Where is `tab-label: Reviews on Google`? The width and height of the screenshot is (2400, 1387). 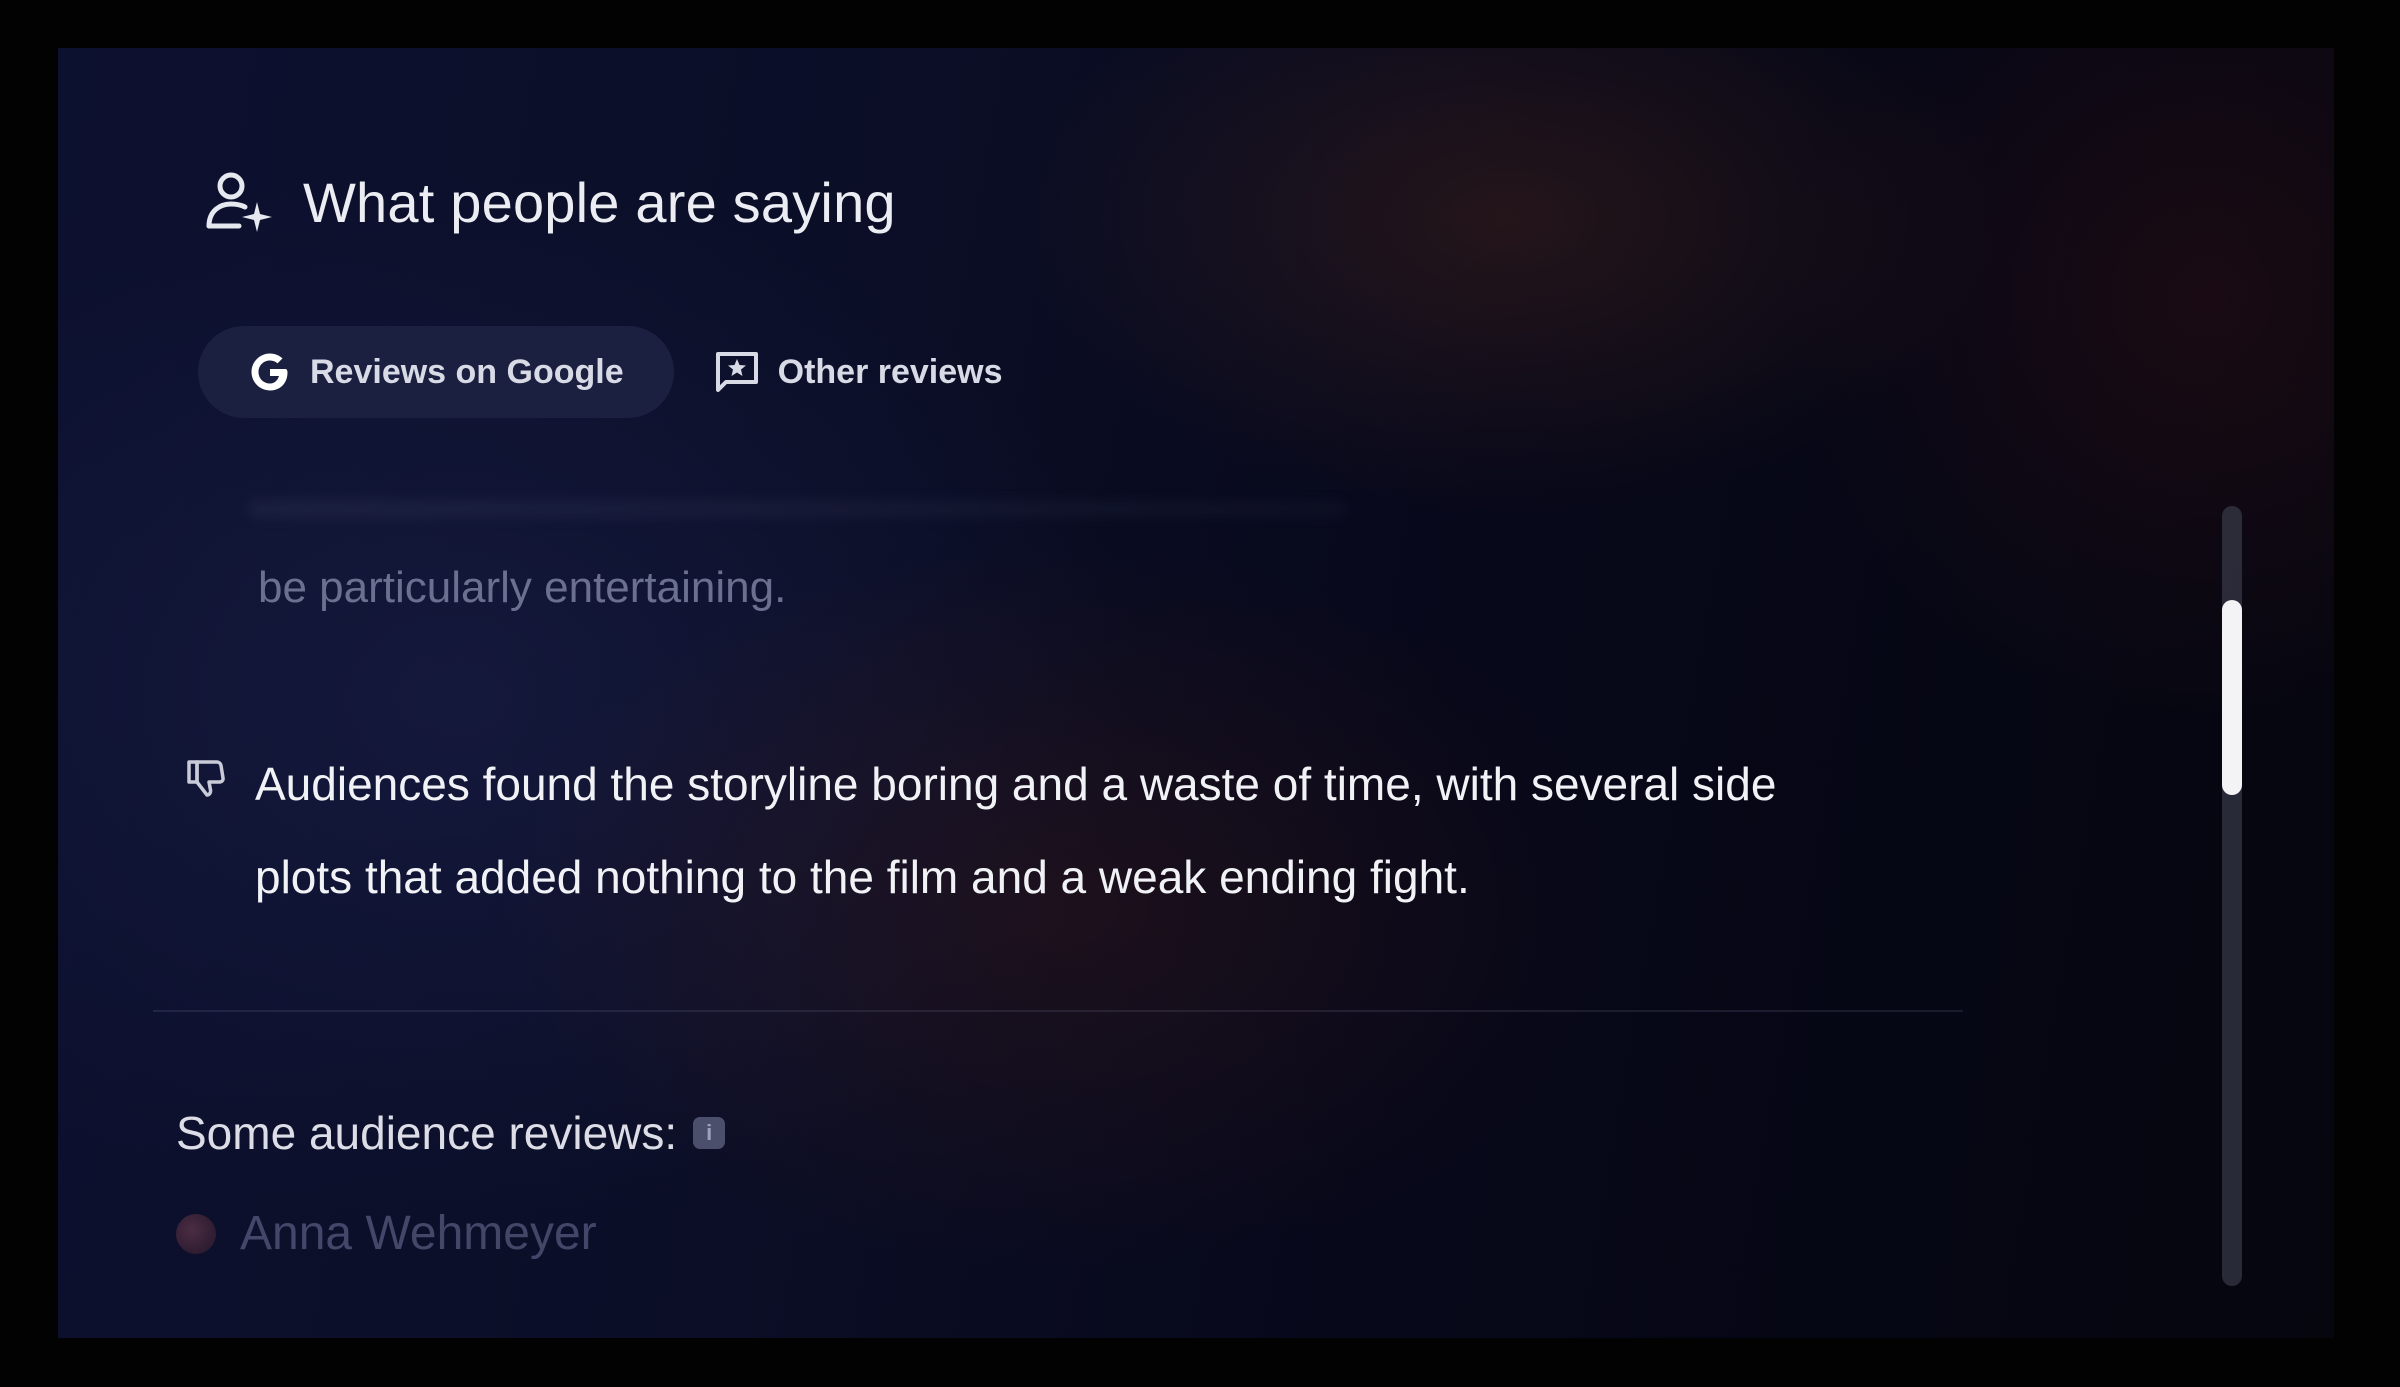 tab-label: Reviews on Google is located at coordinates (467, 371).